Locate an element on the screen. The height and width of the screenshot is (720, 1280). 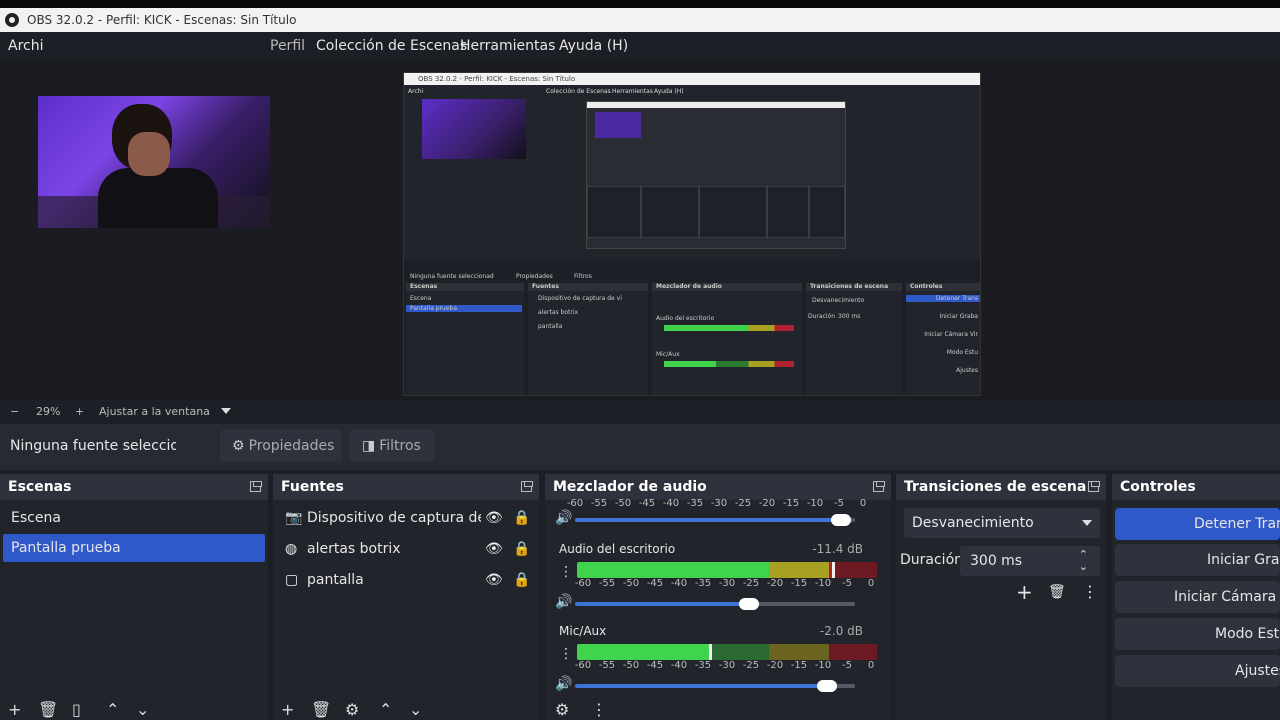
start-recording-button: Iniciar Grabac is located at coordinates (1197, 560).